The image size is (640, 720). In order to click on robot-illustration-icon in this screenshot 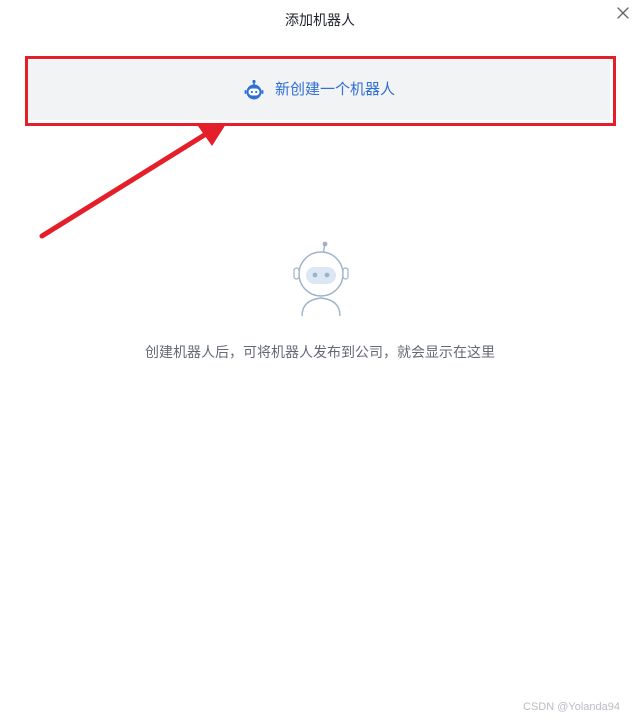, I will do `click(321, 279)`.